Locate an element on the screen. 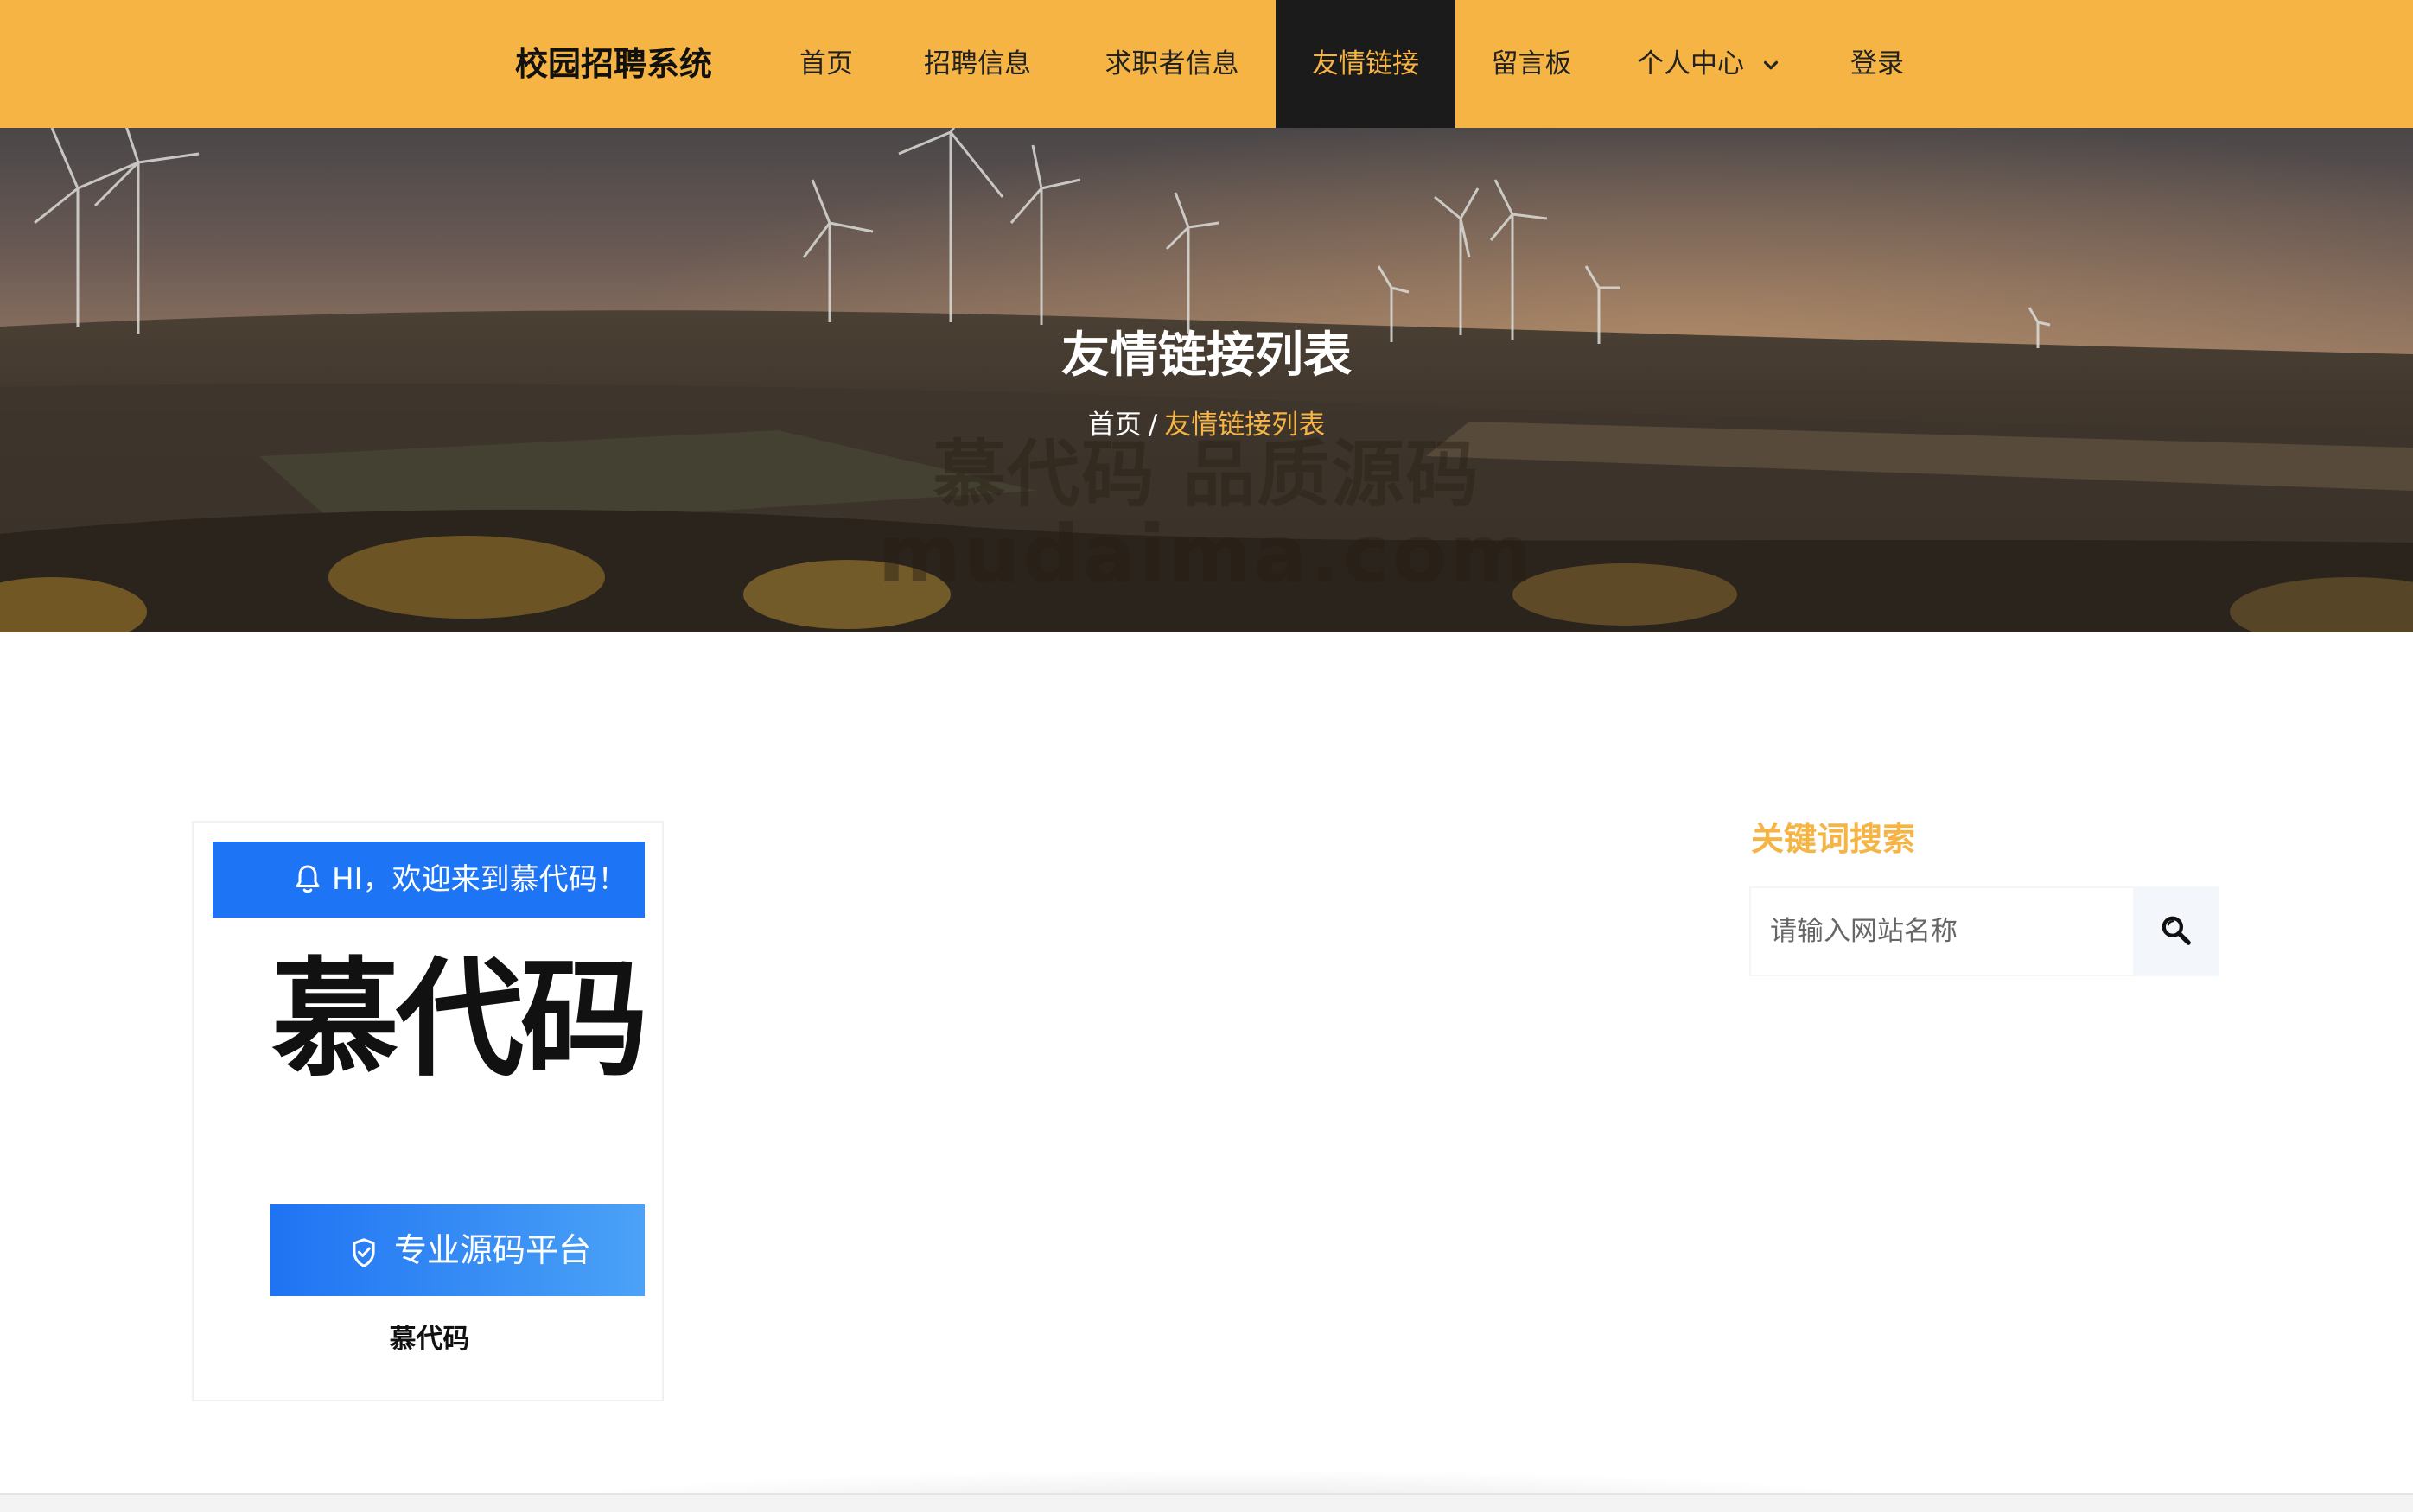 The width and height of the screenshot is (2413, 1512). welcome-banner: HI，欢迎来到慕代码！ is located at coordinates (429, 880).